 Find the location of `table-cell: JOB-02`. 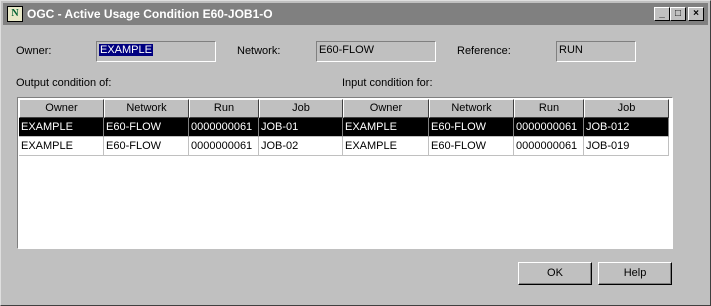

table-cell: JOB-02 is located at coordinates (301, 146).